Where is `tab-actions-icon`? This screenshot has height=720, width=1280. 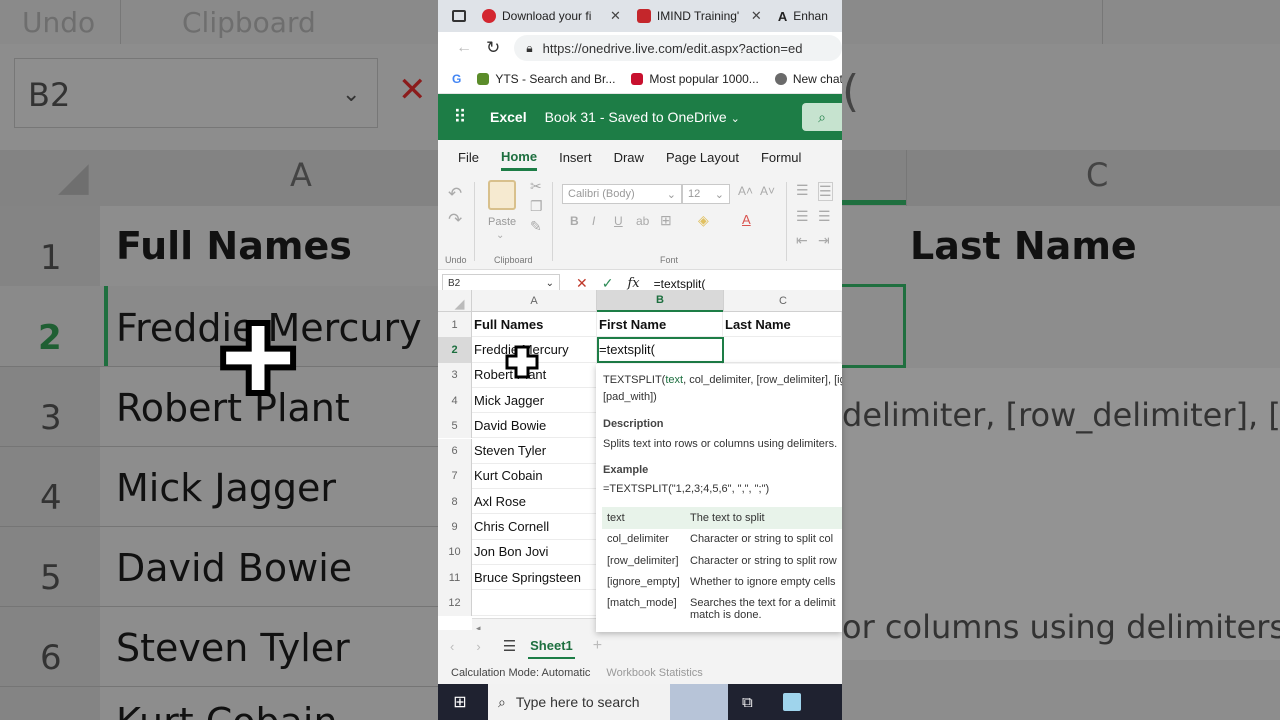
tab-actions-icon is located at coordinates (456, 16).